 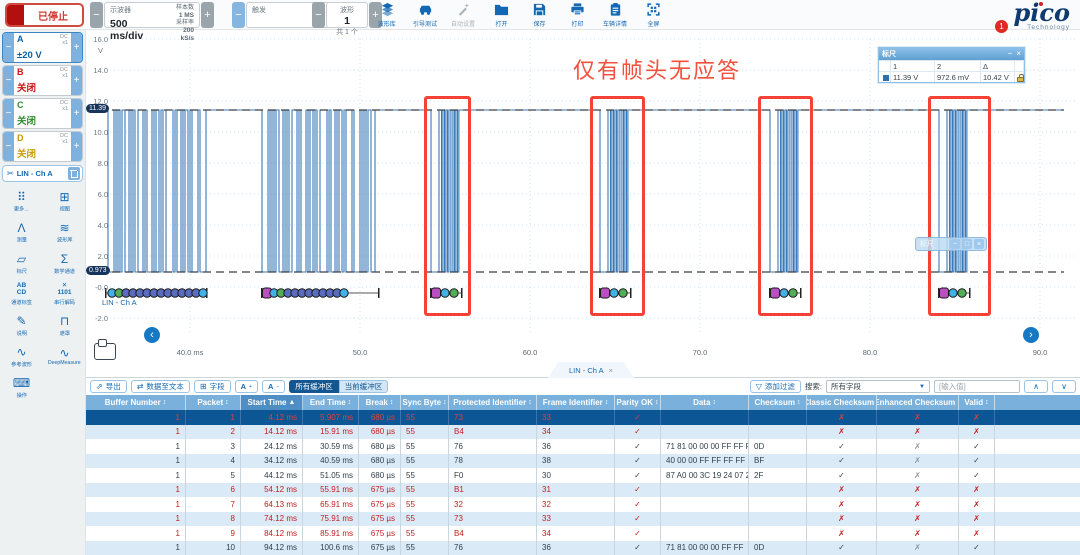 What do you see at coordinates (74, 173) in the screenshot?
I see `trash-icon` at bounding box center [74, 173].